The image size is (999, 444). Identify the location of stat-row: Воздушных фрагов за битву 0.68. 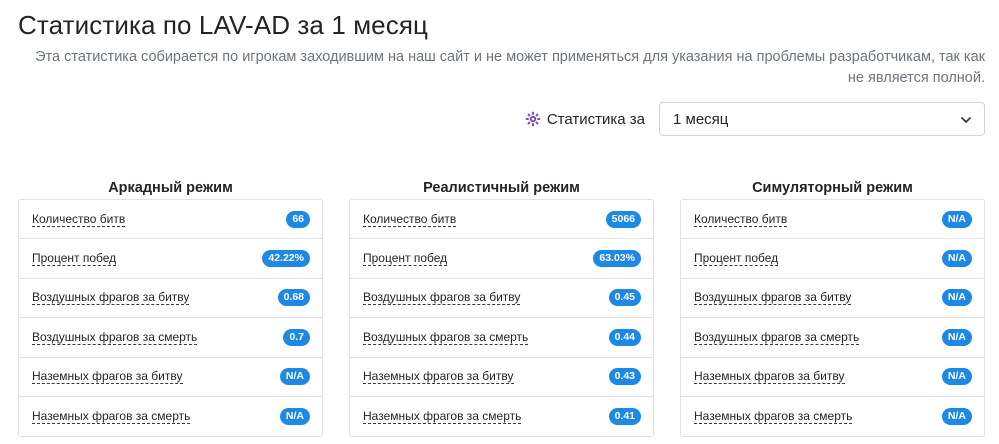
(170, 298).